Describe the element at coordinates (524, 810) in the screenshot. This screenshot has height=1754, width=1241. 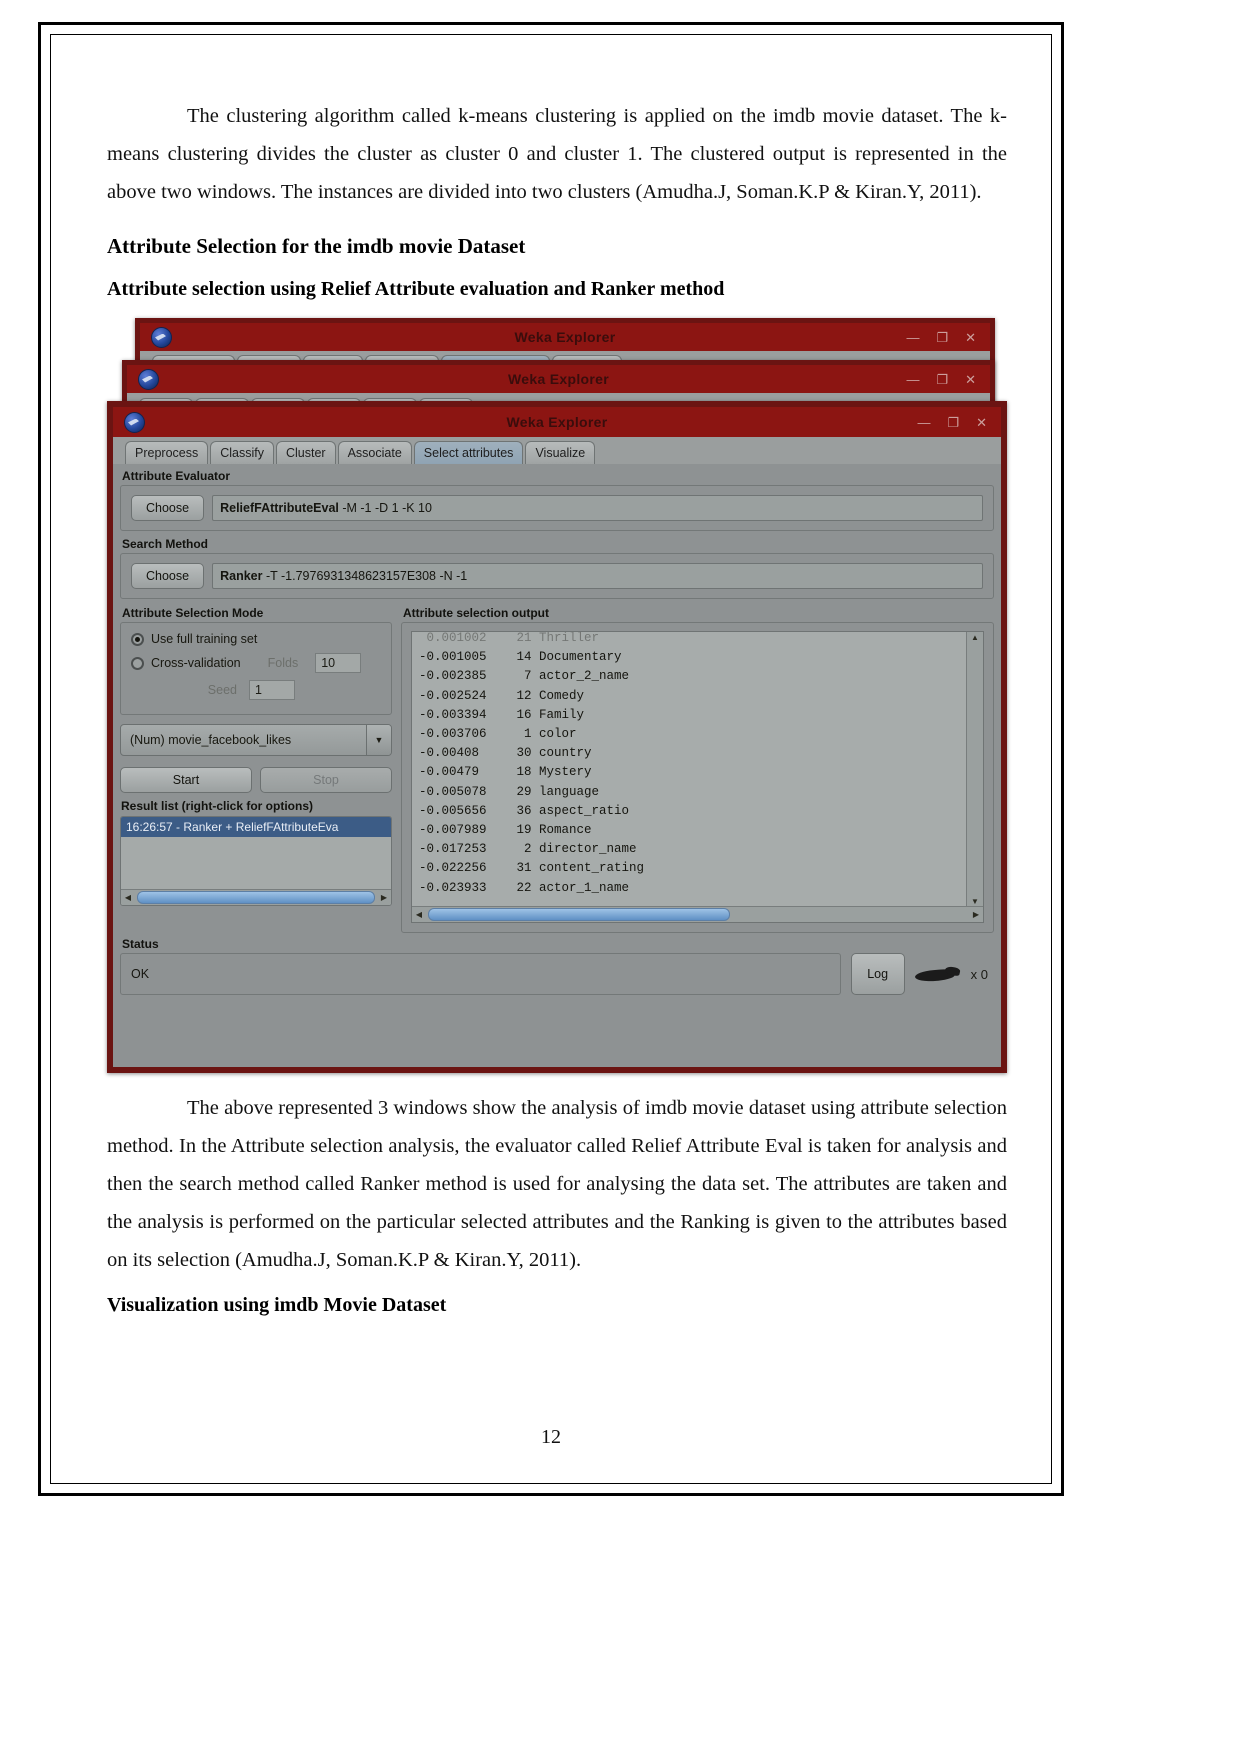
I see `output-line: -0.005656 36 aspect_ratio` at that location.